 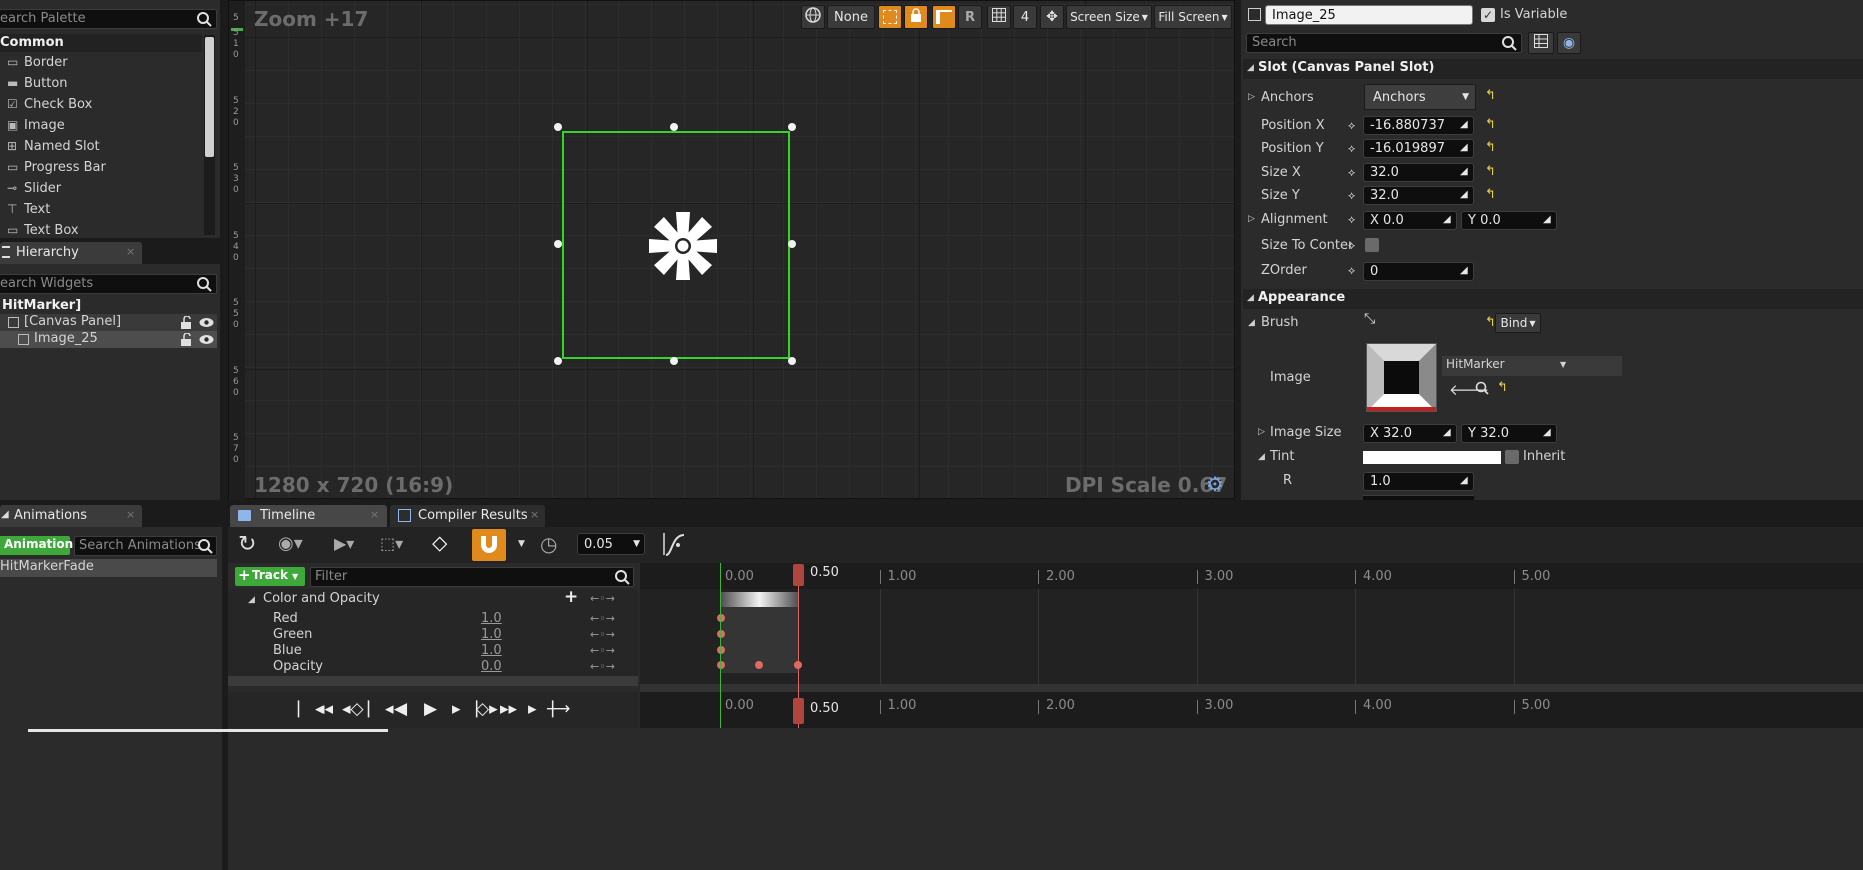 I want to click on step-back-icon: ⎸◂, so click(x=381, y=709).